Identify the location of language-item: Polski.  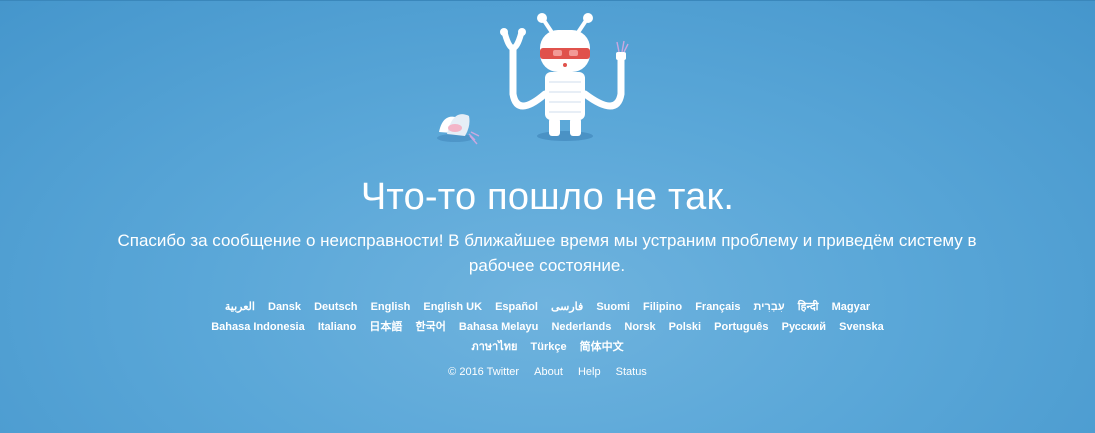
(685, 327).